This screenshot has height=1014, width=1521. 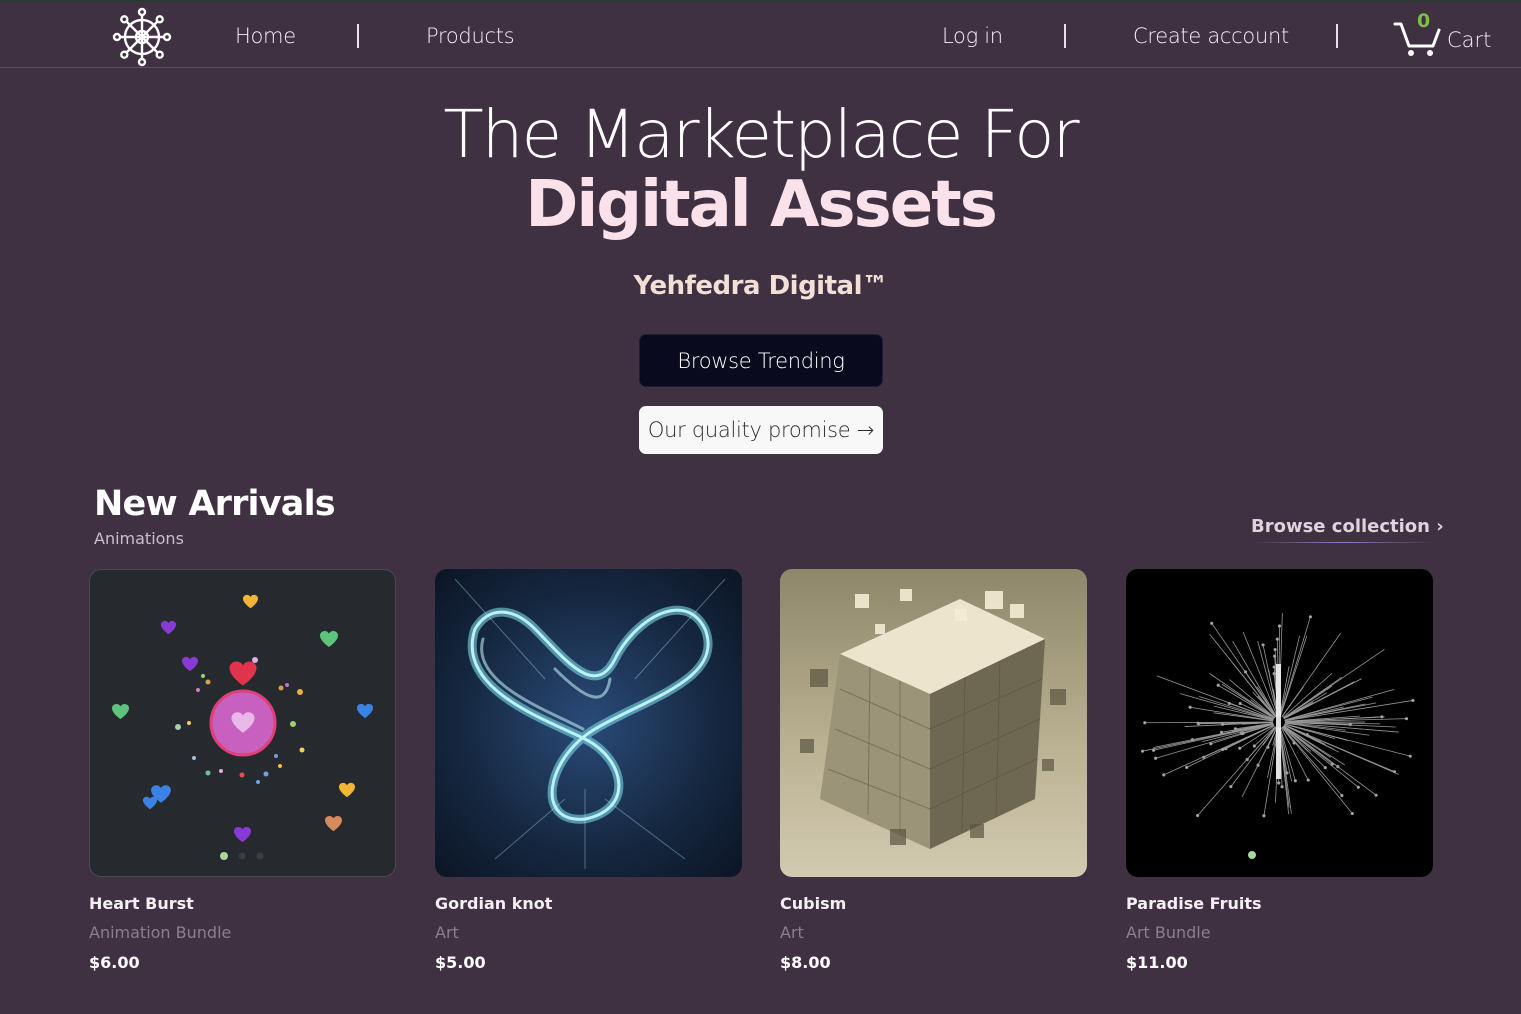 What do you see at coordinates (972, 36) in the screenshot?
I see `nav-login-link: Log in` at bounding box center [972, 36].